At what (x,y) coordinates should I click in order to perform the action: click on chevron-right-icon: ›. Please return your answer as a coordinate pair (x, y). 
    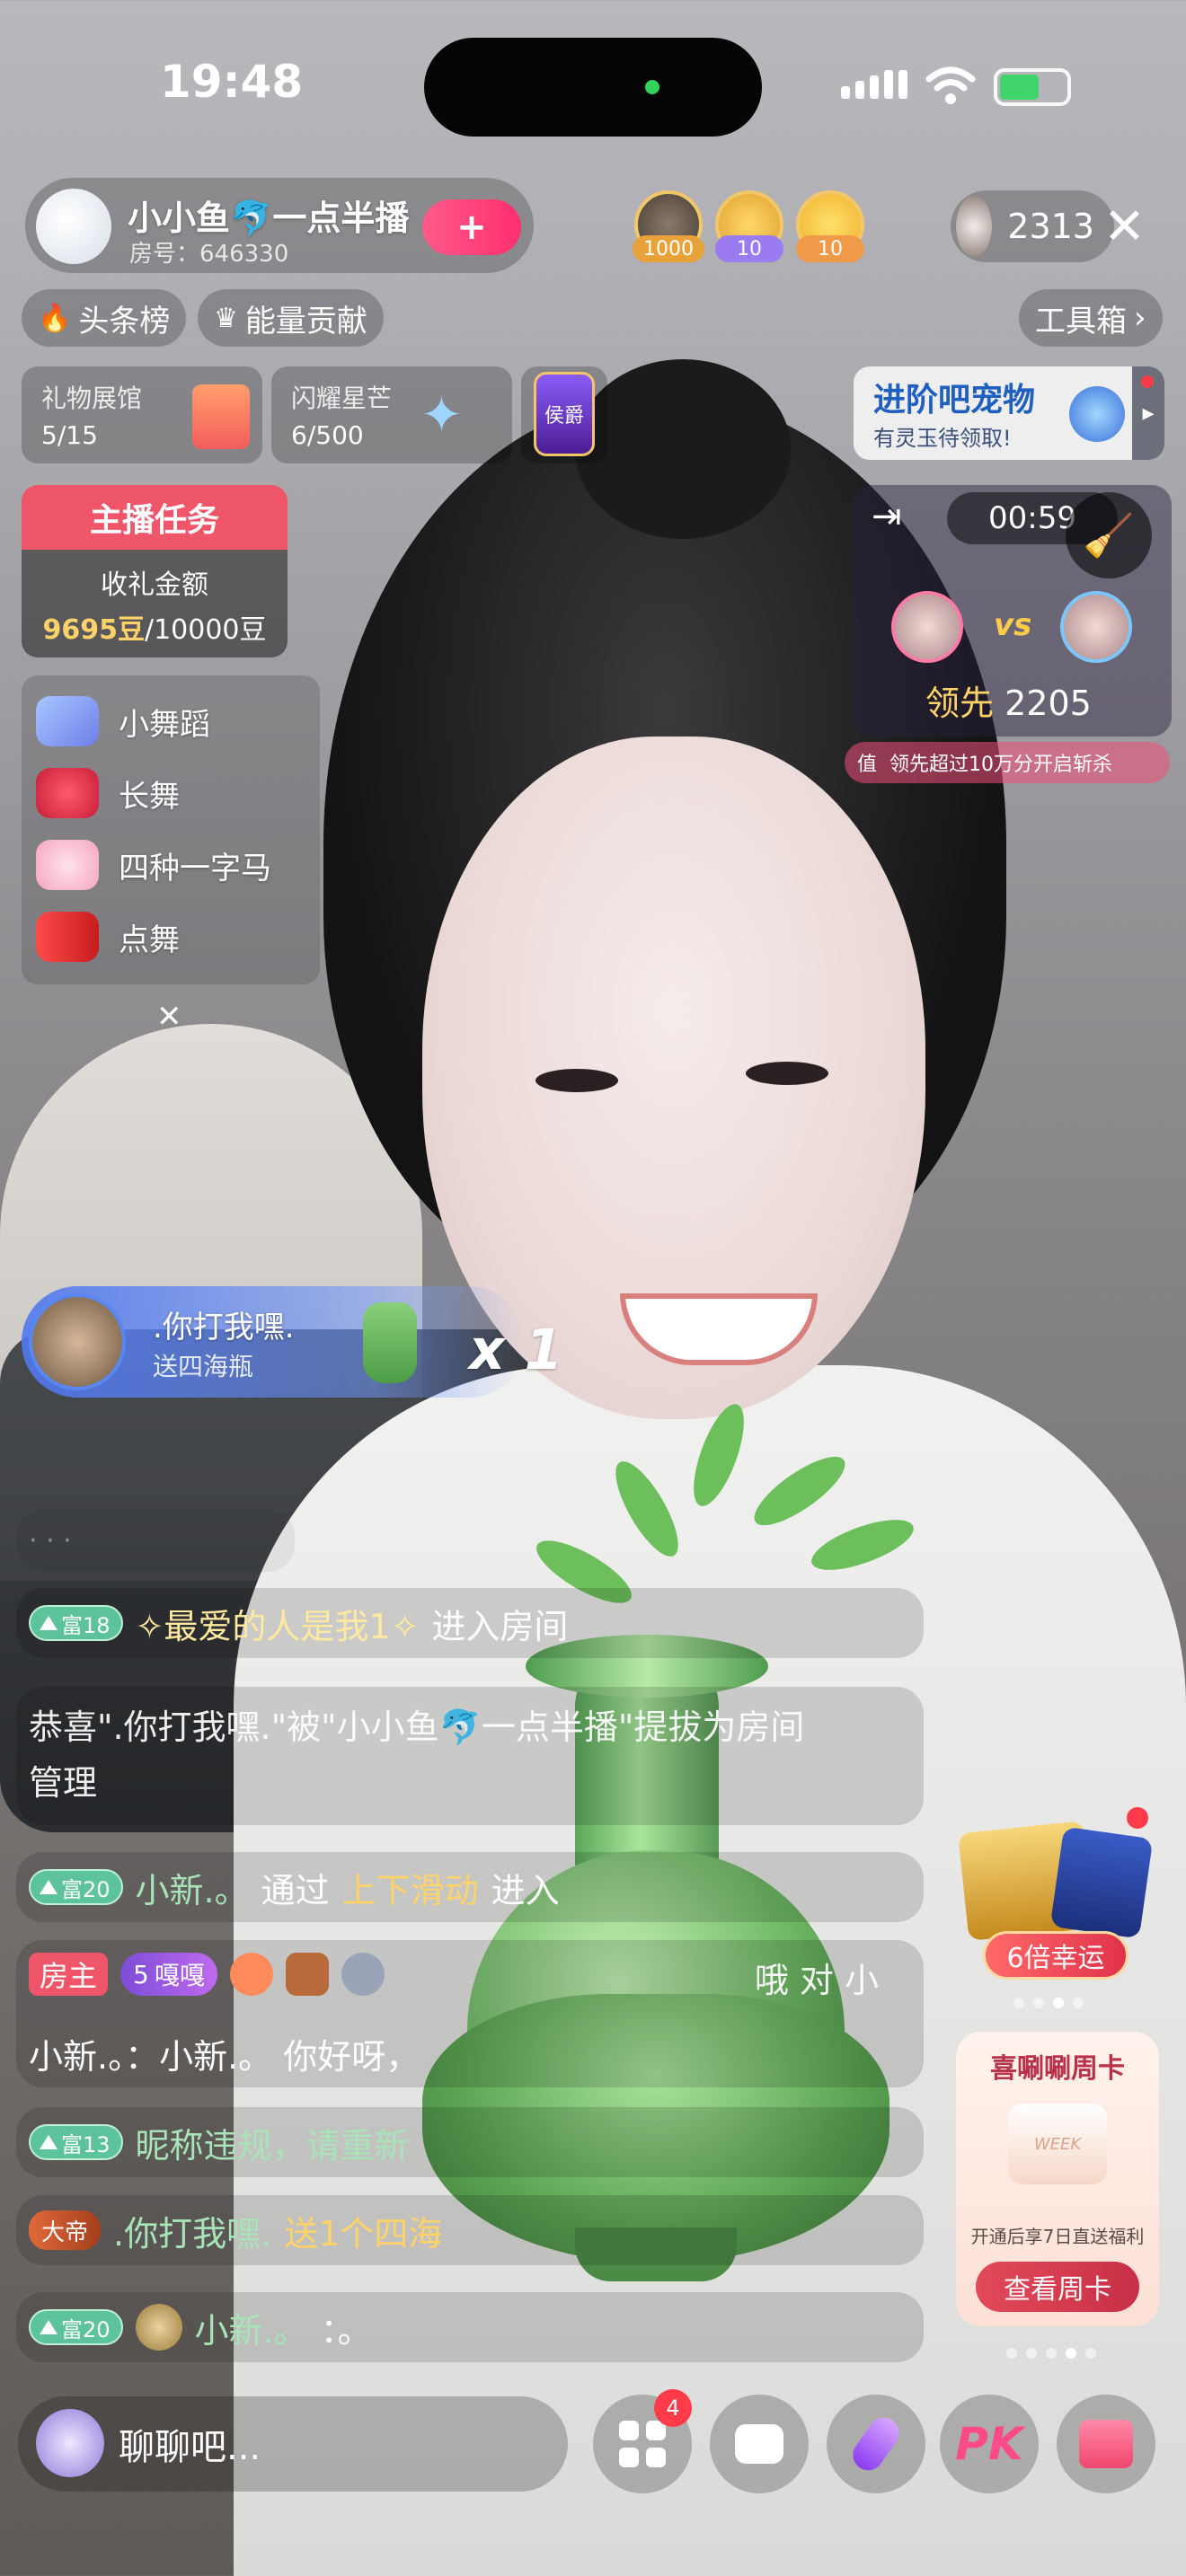
    Looking at the image, I should click on (1140, 318).